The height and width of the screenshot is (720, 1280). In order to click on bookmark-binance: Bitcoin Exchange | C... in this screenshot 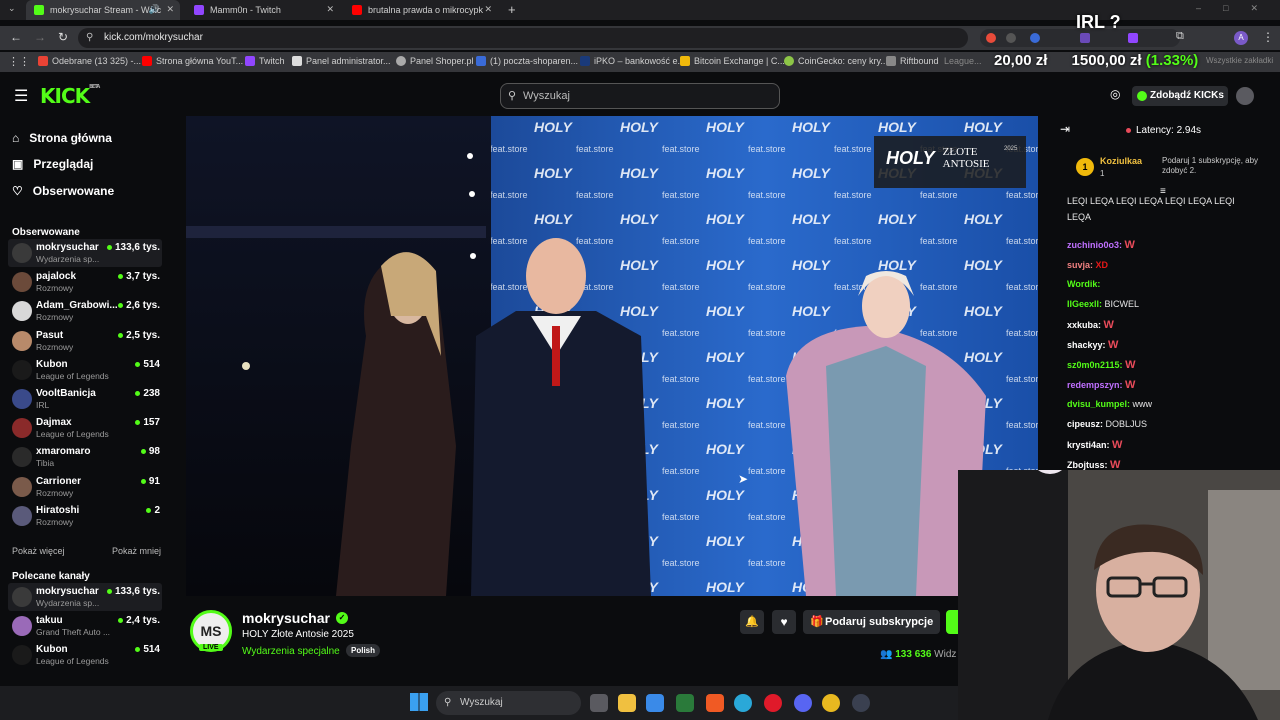, I will do `click(732, 61)`.